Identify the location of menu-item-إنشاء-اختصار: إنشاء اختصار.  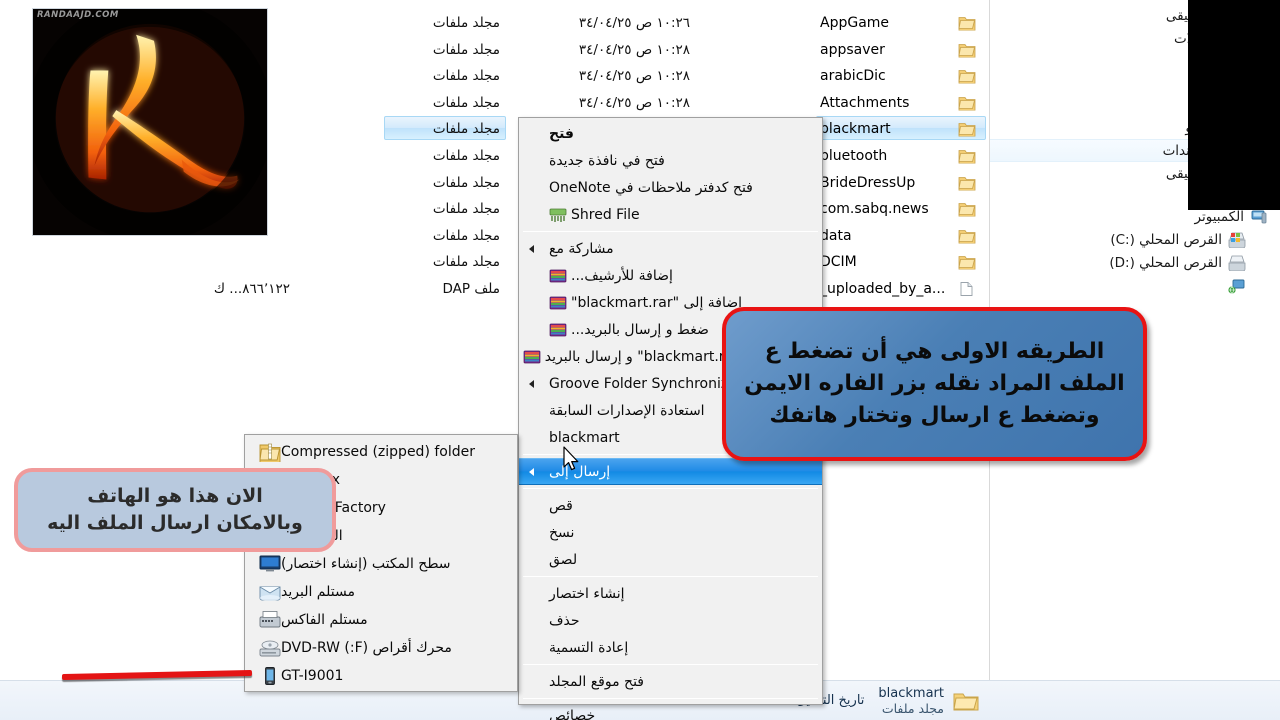
(670, 593).